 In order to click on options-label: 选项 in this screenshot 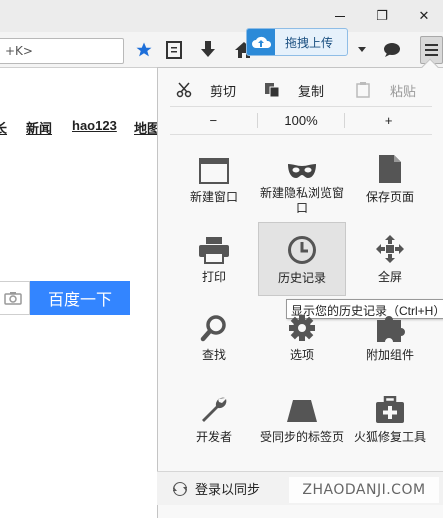, I will do `click(301, 355)`.